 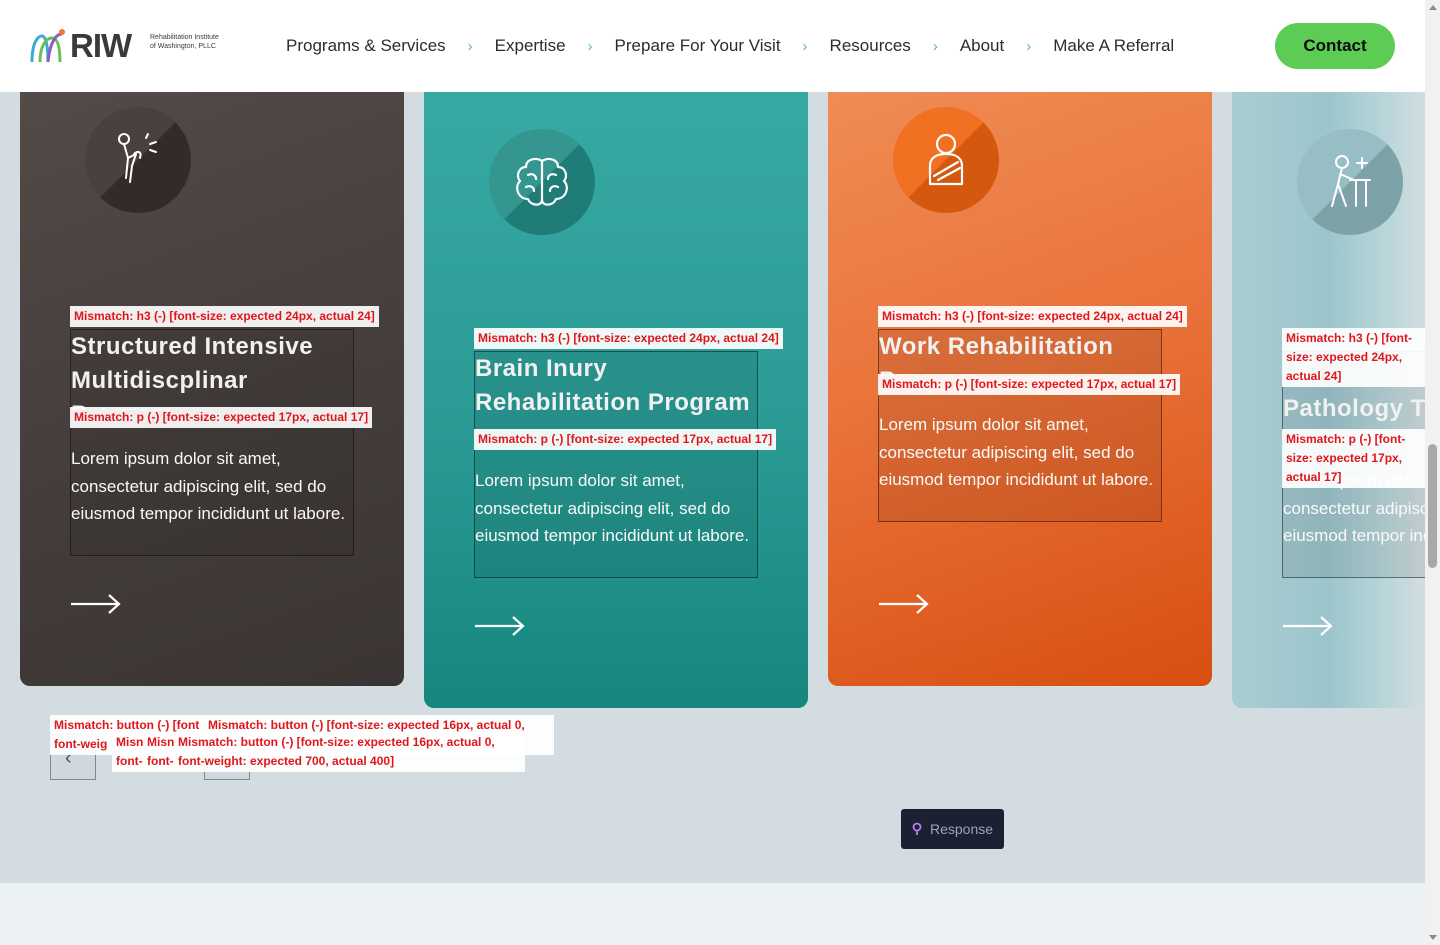 What do you see at coordinates (1433, 937) in the screenshot?
I see `scroll-down-icon` at bounding box center [1433, 937].